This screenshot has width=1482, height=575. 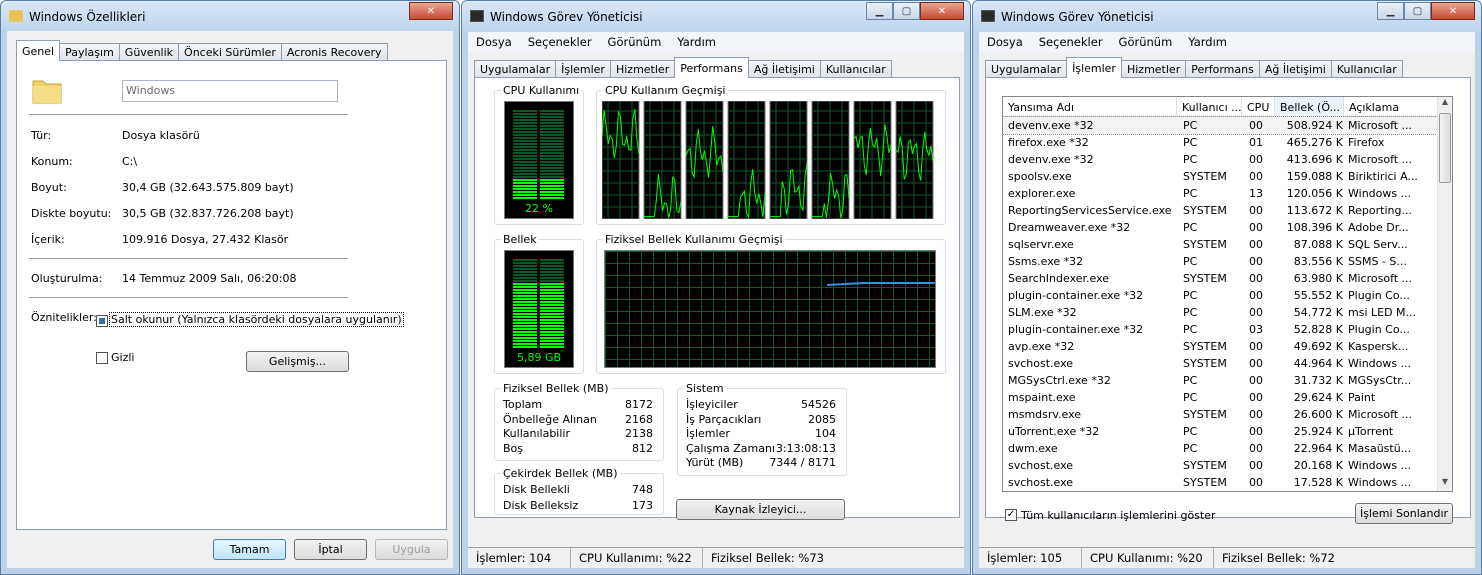 What do you see at coordinates (102, 358) in the screenshot?
I see `hidden-checkbox` at bounding box center [102, 358].